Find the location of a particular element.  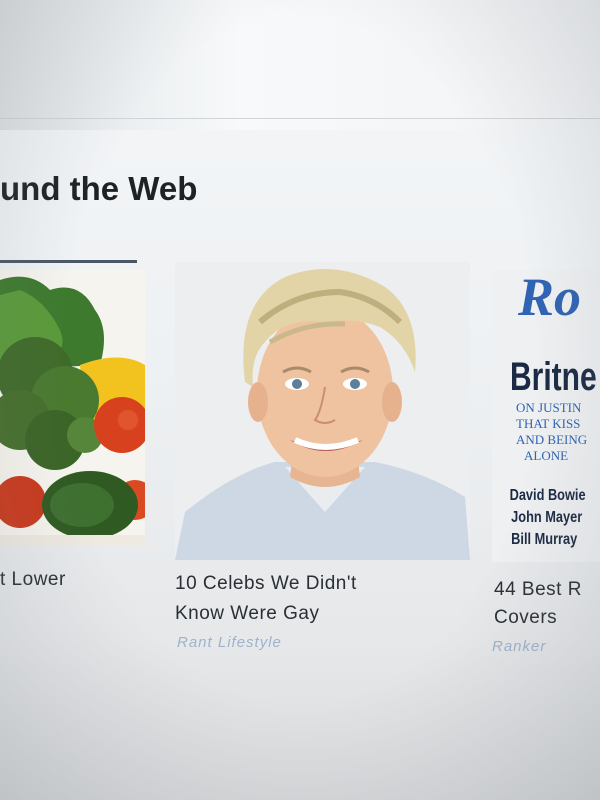

article-card-1: t Lower is located at coordinates (75, 435).